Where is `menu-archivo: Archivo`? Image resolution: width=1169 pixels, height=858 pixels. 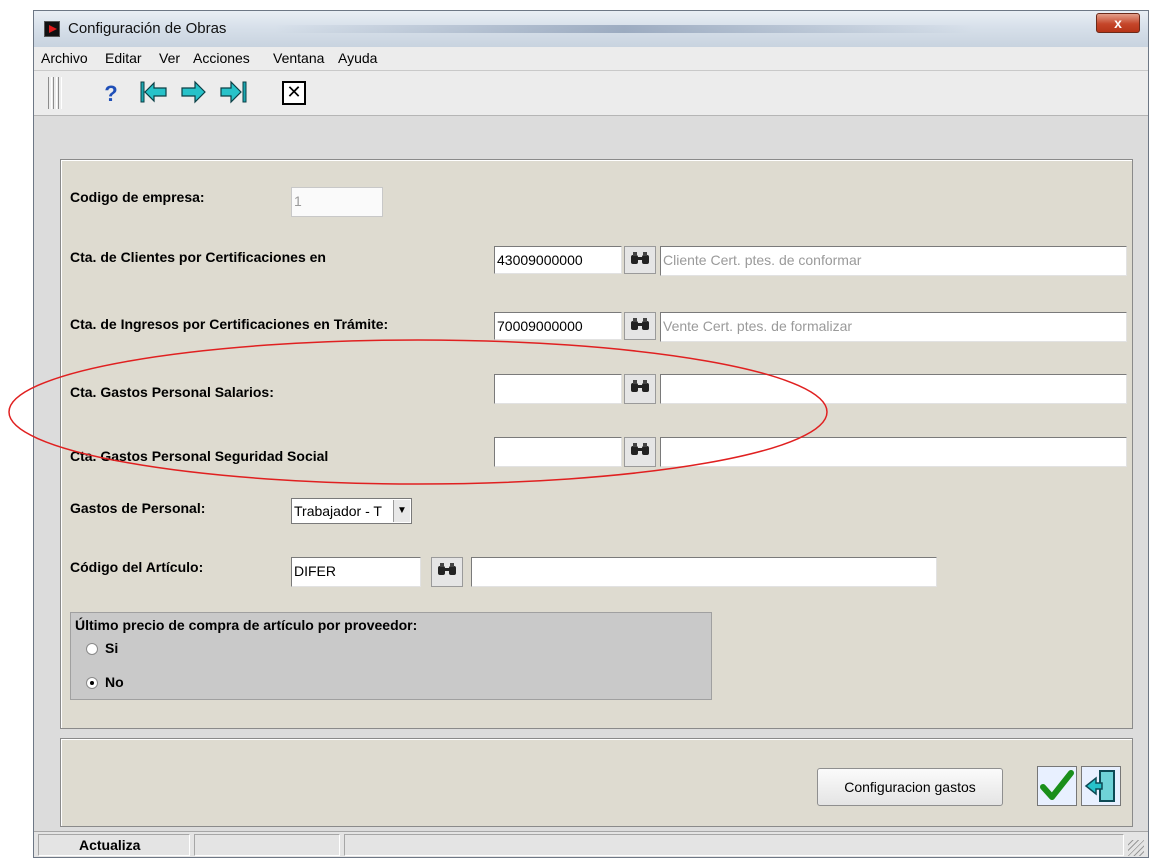
menu-archivo: Archivo is located at coordinates (64, 58).